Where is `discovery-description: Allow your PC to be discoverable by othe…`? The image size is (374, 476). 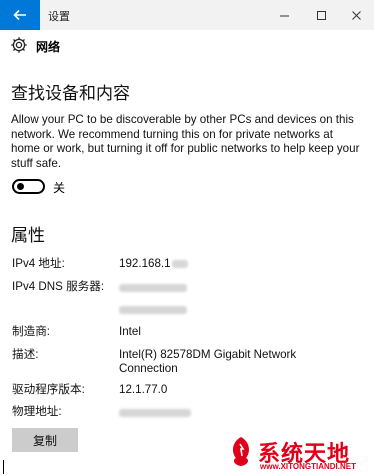
discovery-description: Allow your PC to be discoverable by othe… is located at coordinates (185, 141).